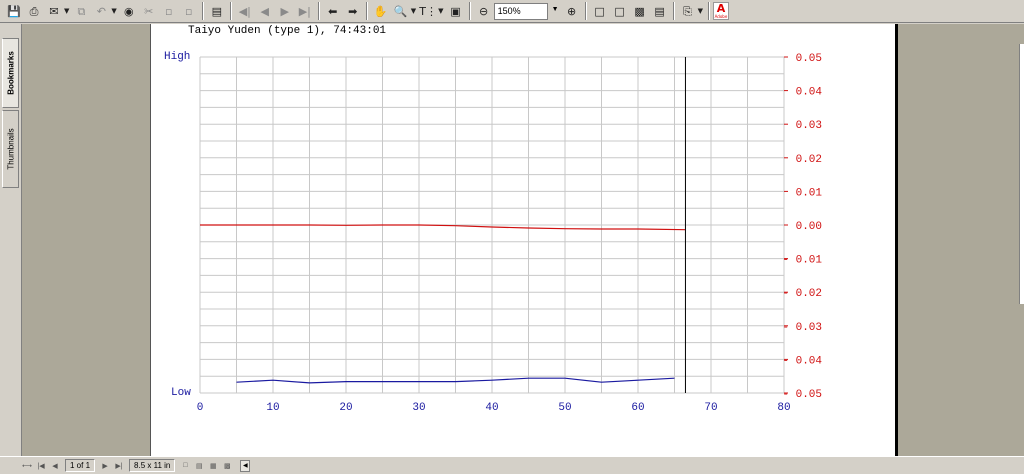 Image resolution: width=1024 pixels, height=474 pixels. Describe the element at coordinates (491, 408) in the screenshot. I see `x-tick-label: 40` at that location.